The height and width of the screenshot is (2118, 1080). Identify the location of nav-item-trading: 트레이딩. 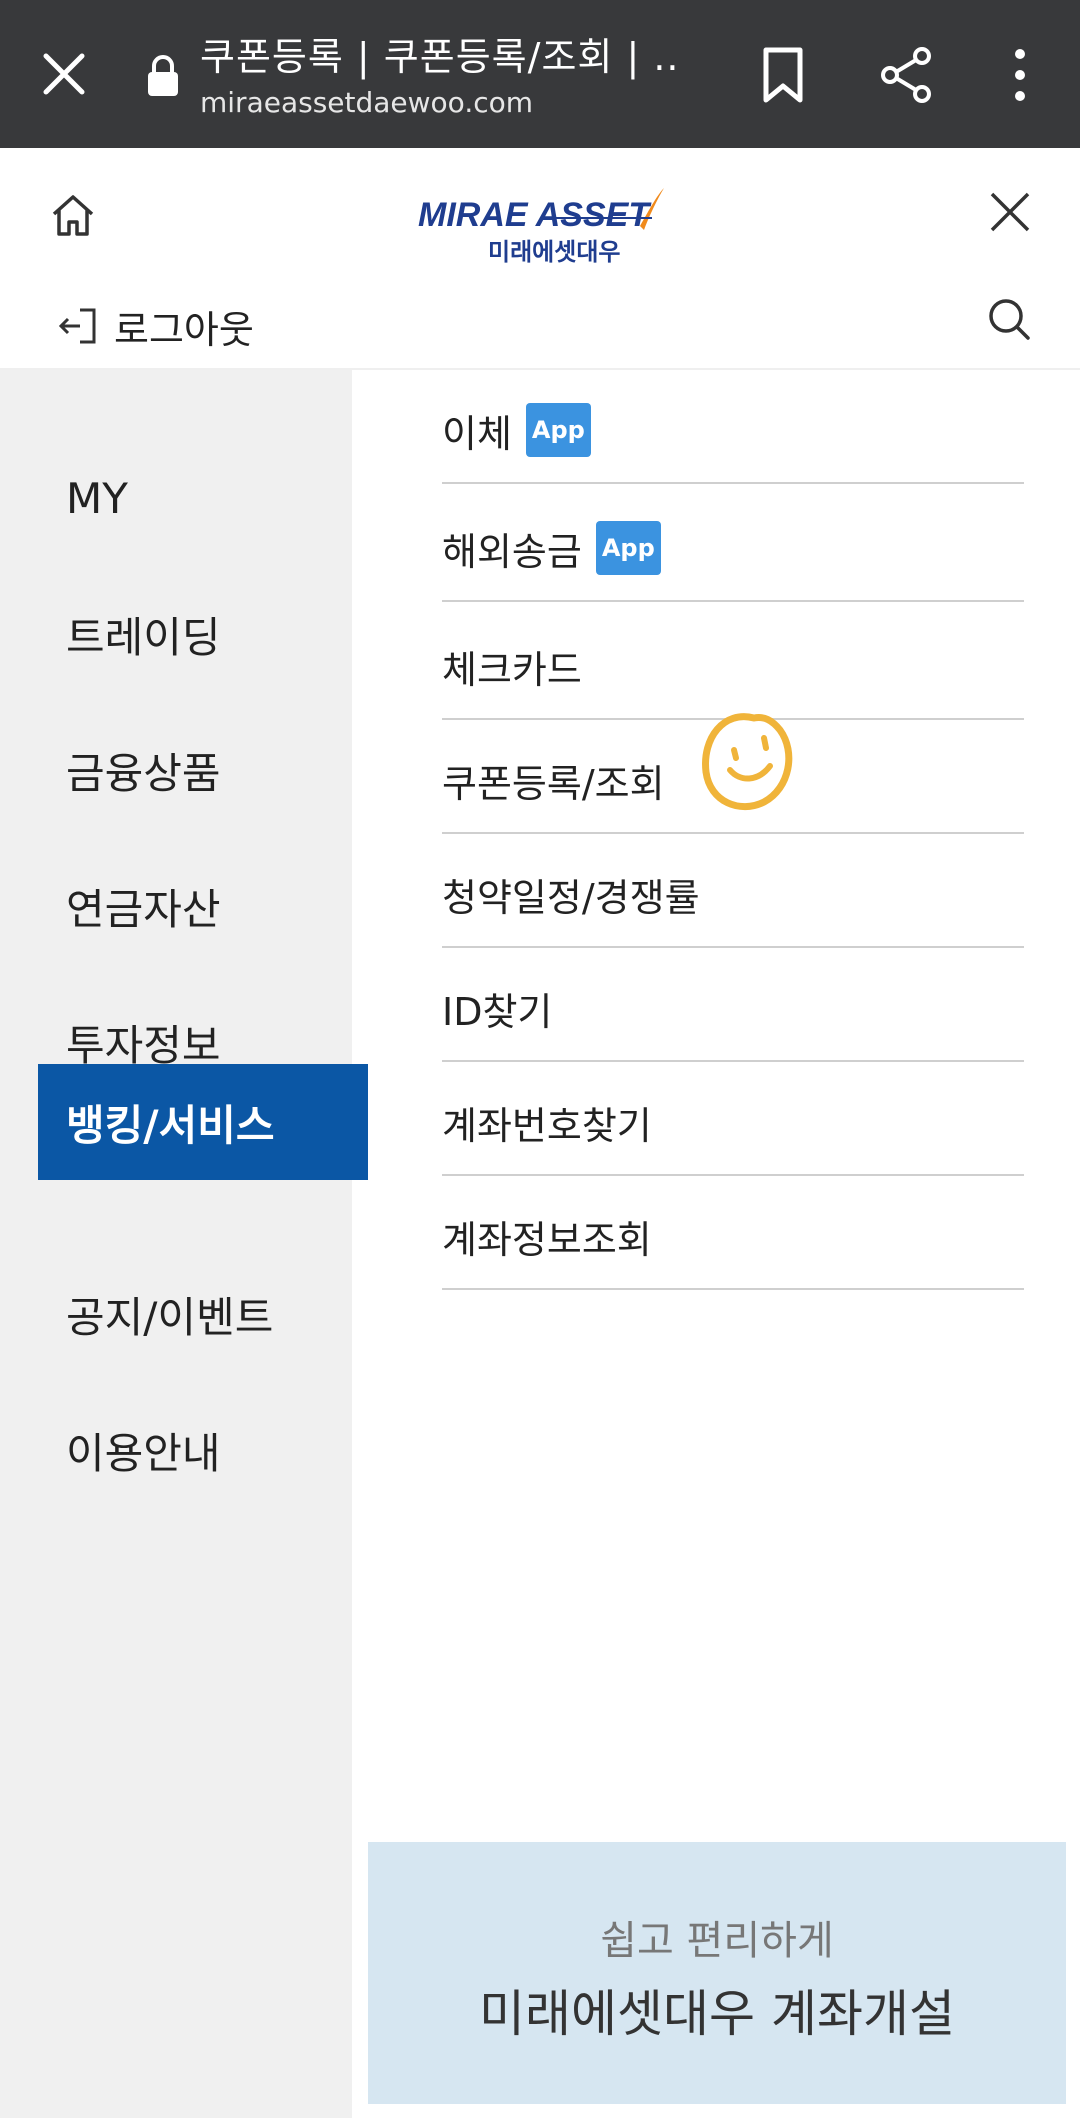
(176, 634).